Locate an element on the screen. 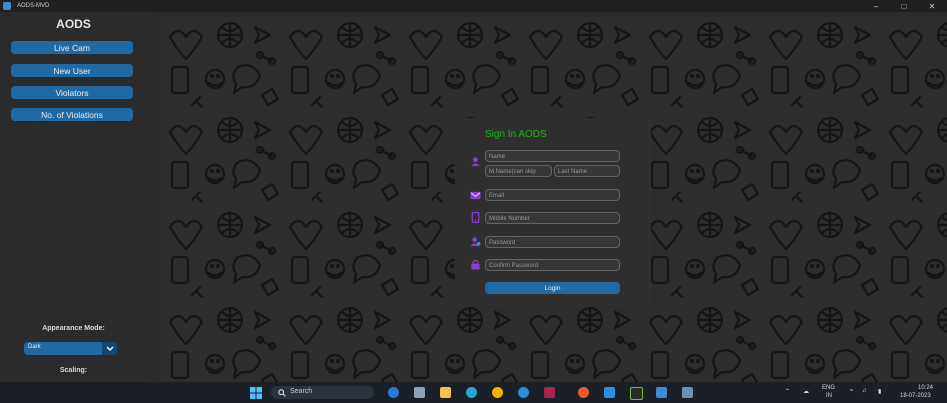 The width and height of the screenshot is (947, 403). middle-name-field: M.Name(can skip is located at coordinates (518, 171).